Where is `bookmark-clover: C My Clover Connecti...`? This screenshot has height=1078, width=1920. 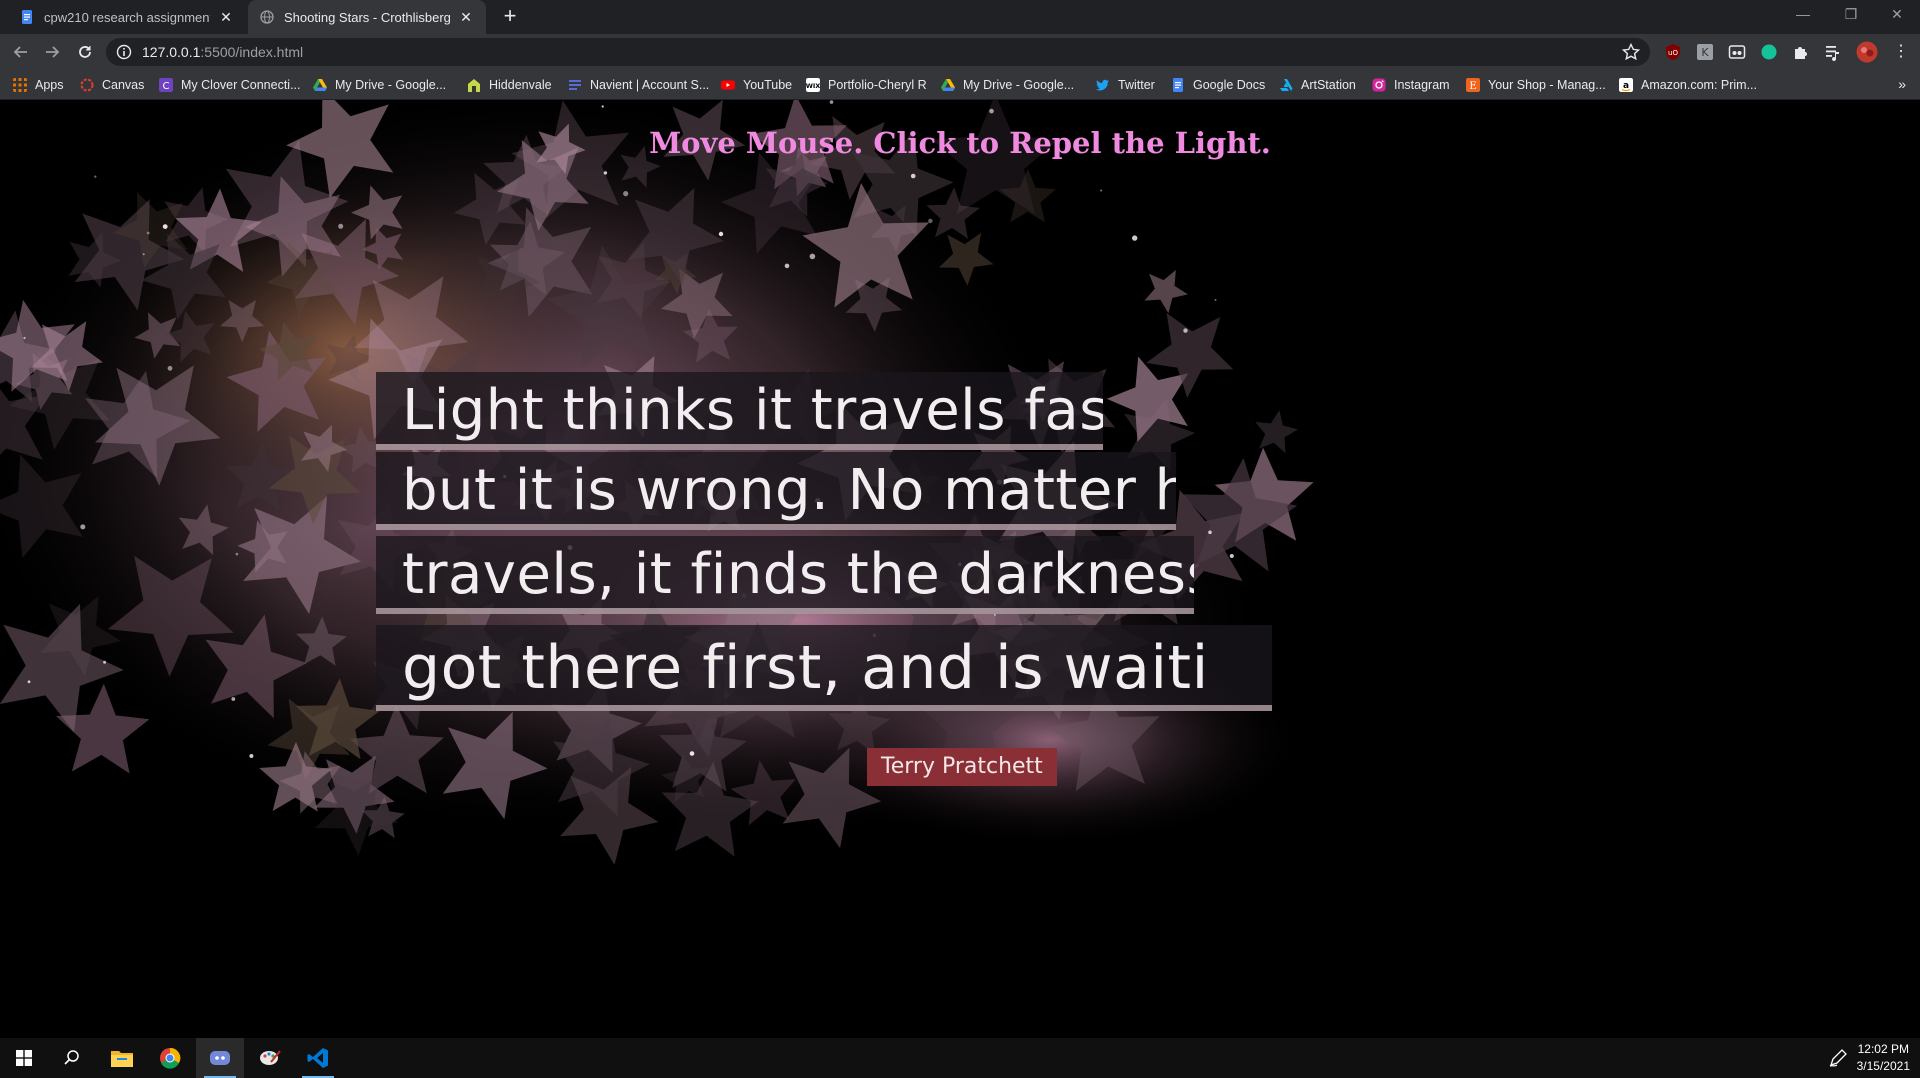
bookmark-clover: C My Clover Connecti... is located at coordinates (229, 85).